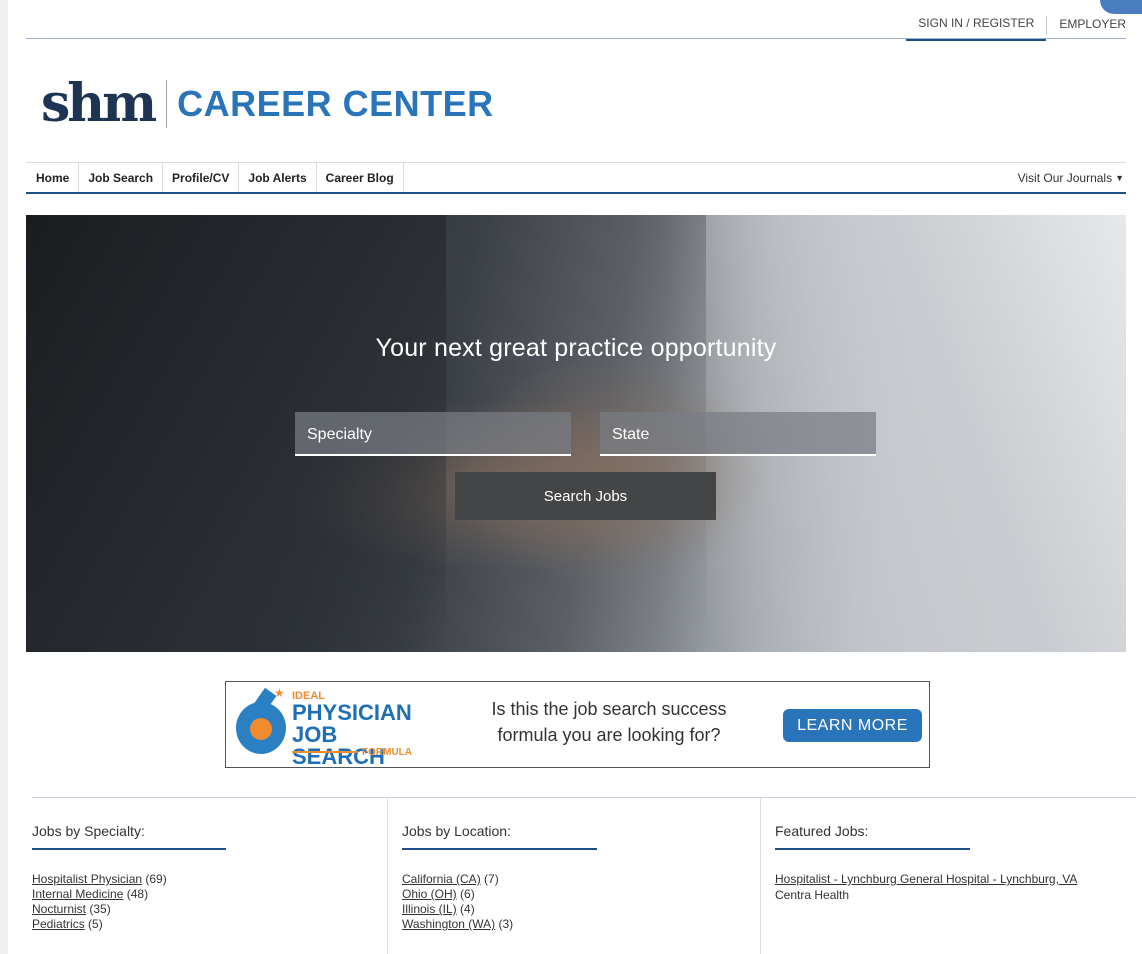  Describe the element at coordinates (812, 895) in the screenshot. I see `featured-job-company: Centra Health` at that location.